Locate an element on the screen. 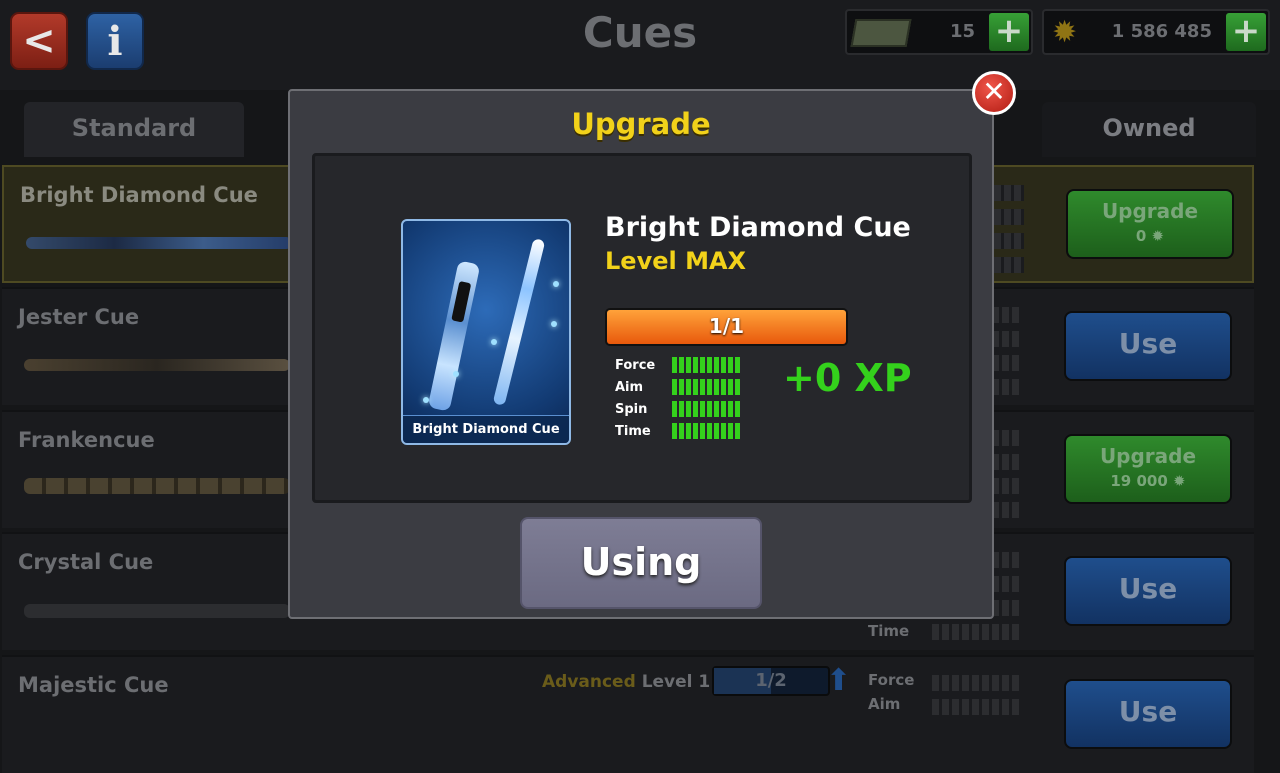  page-title: Cues is located at coordinates (640, 32).